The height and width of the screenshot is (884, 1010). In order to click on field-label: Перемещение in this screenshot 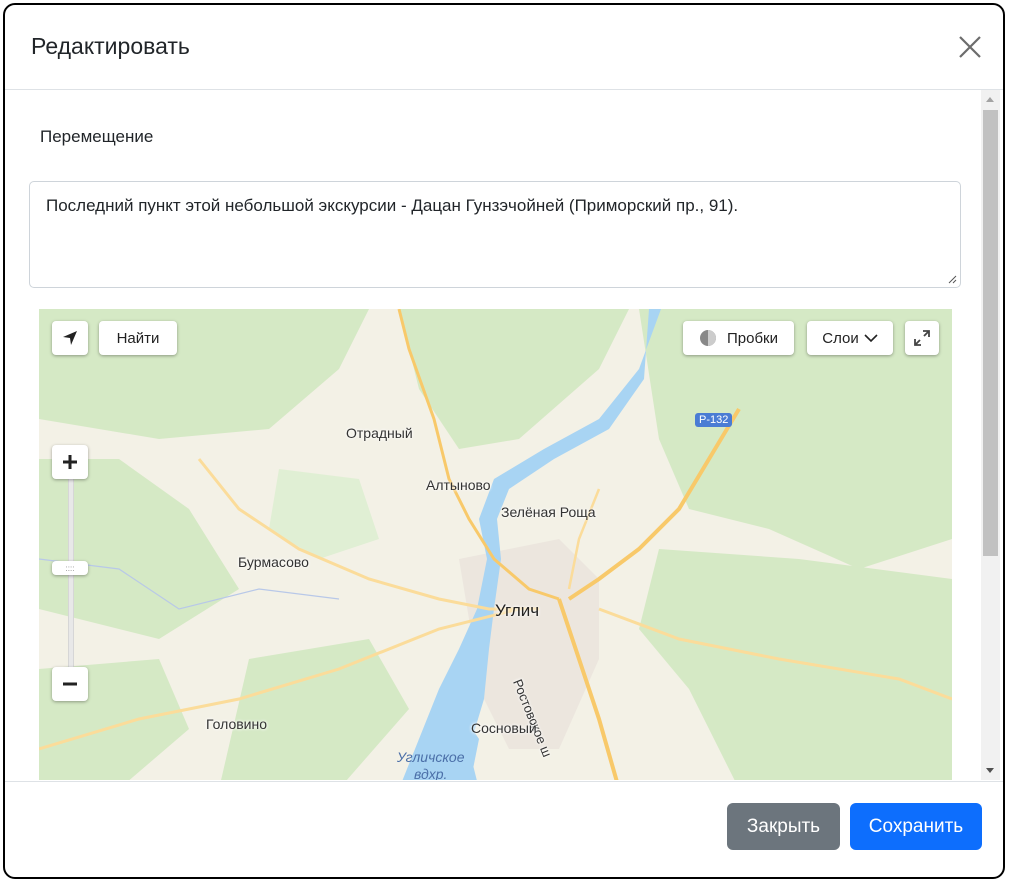, I will do `click(97, 136)`.